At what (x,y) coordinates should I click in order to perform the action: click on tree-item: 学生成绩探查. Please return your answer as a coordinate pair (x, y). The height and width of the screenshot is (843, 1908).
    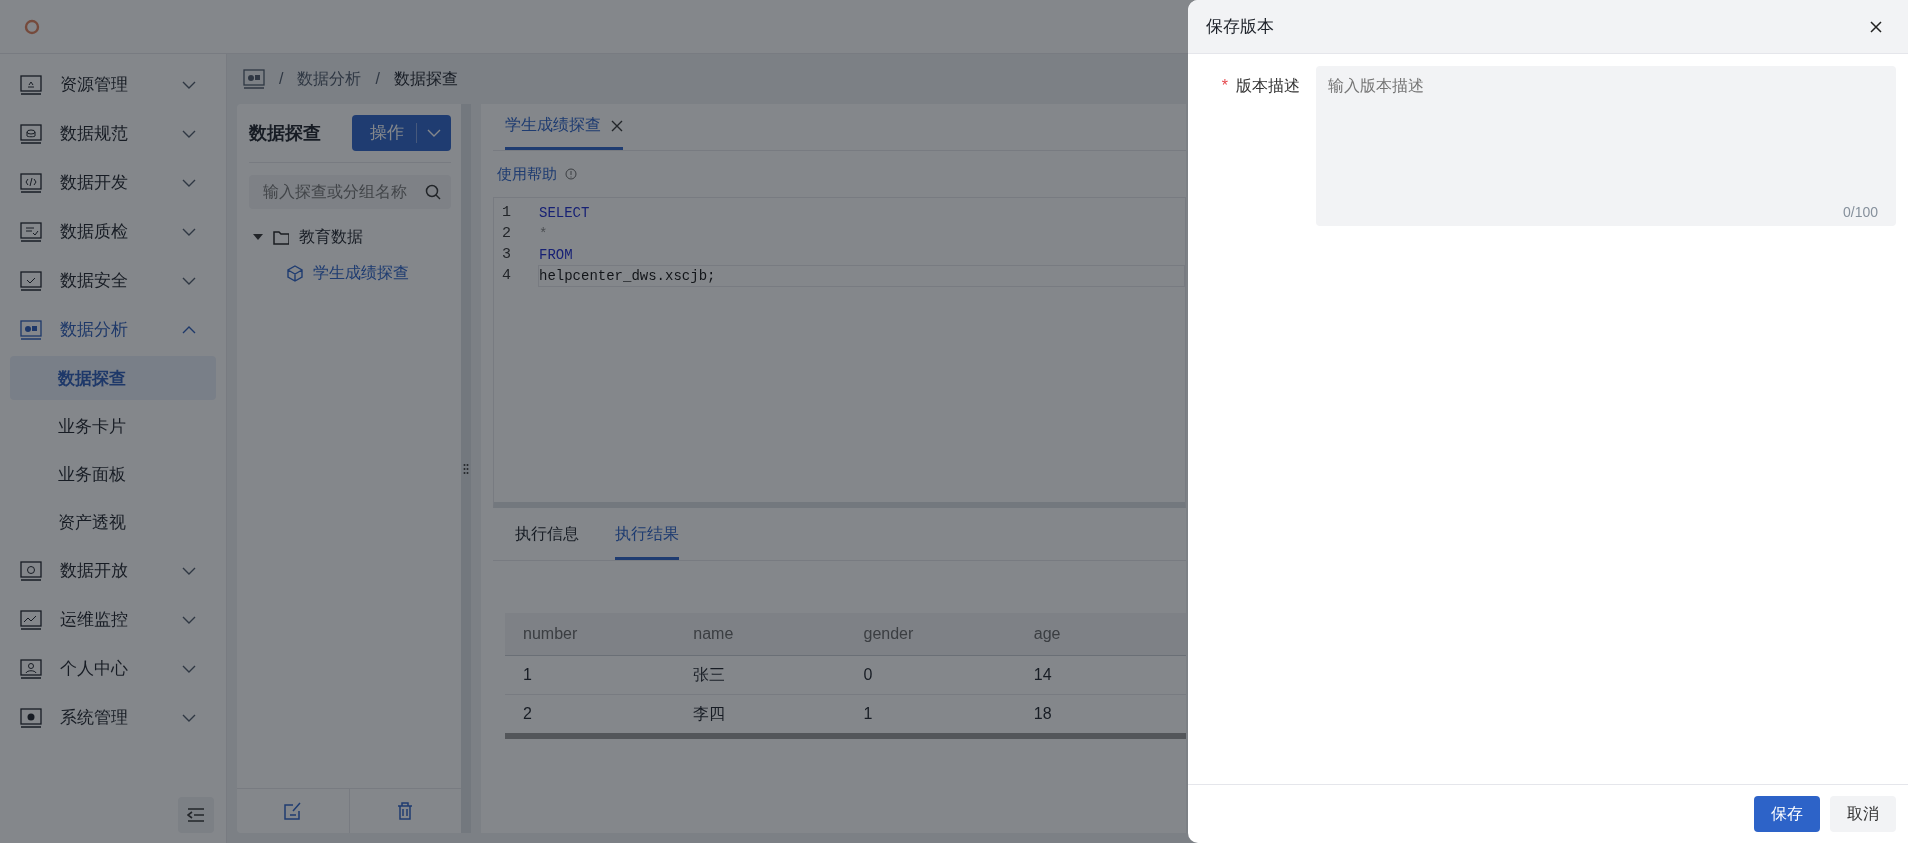
    Looking at the image, I should click on (349, 273).